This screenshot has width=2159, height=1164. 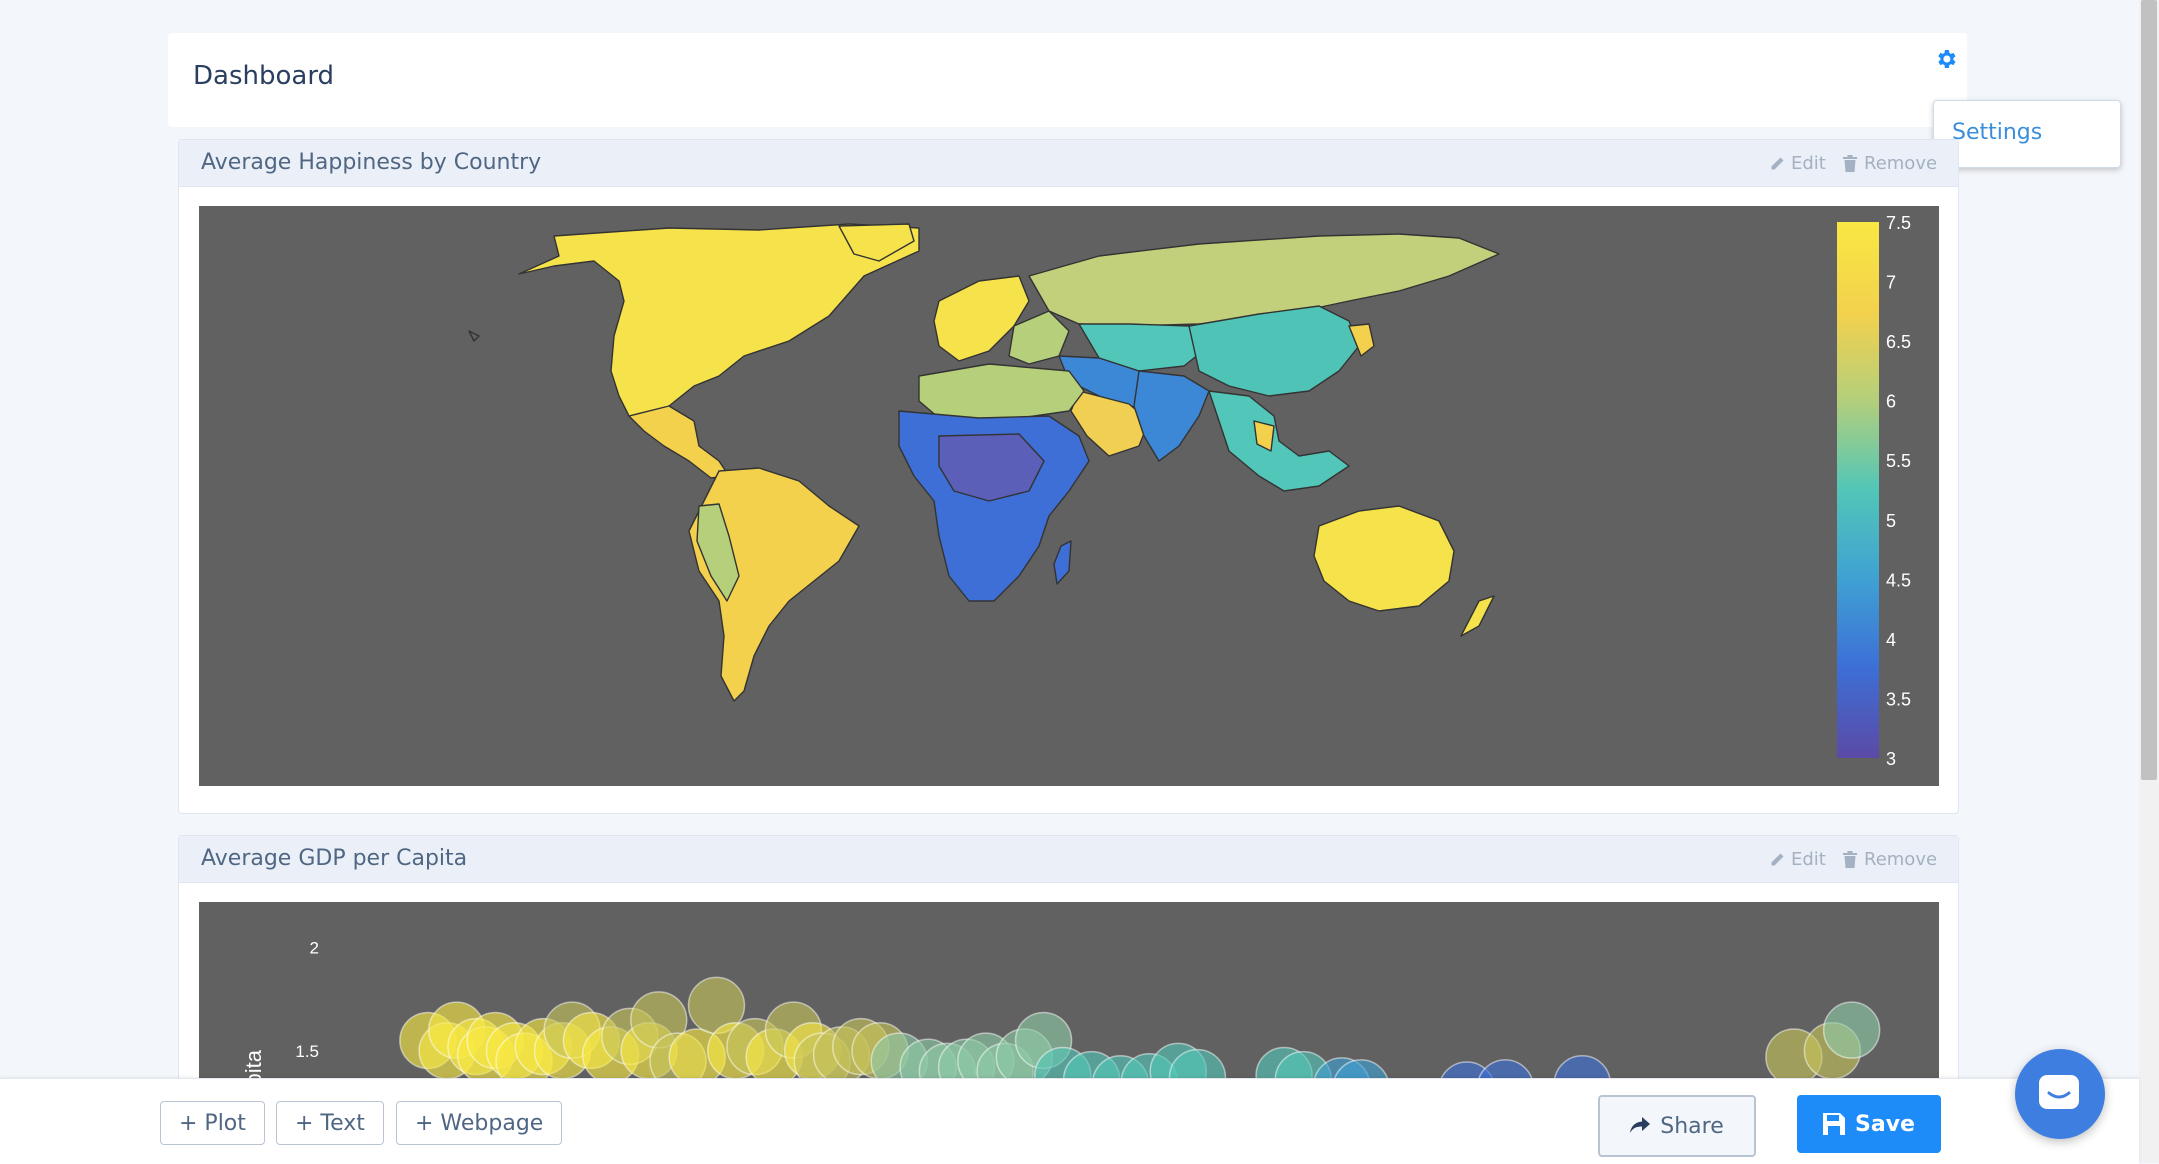 I want to click on save-label: Save, so click(x=1885, y=1124).